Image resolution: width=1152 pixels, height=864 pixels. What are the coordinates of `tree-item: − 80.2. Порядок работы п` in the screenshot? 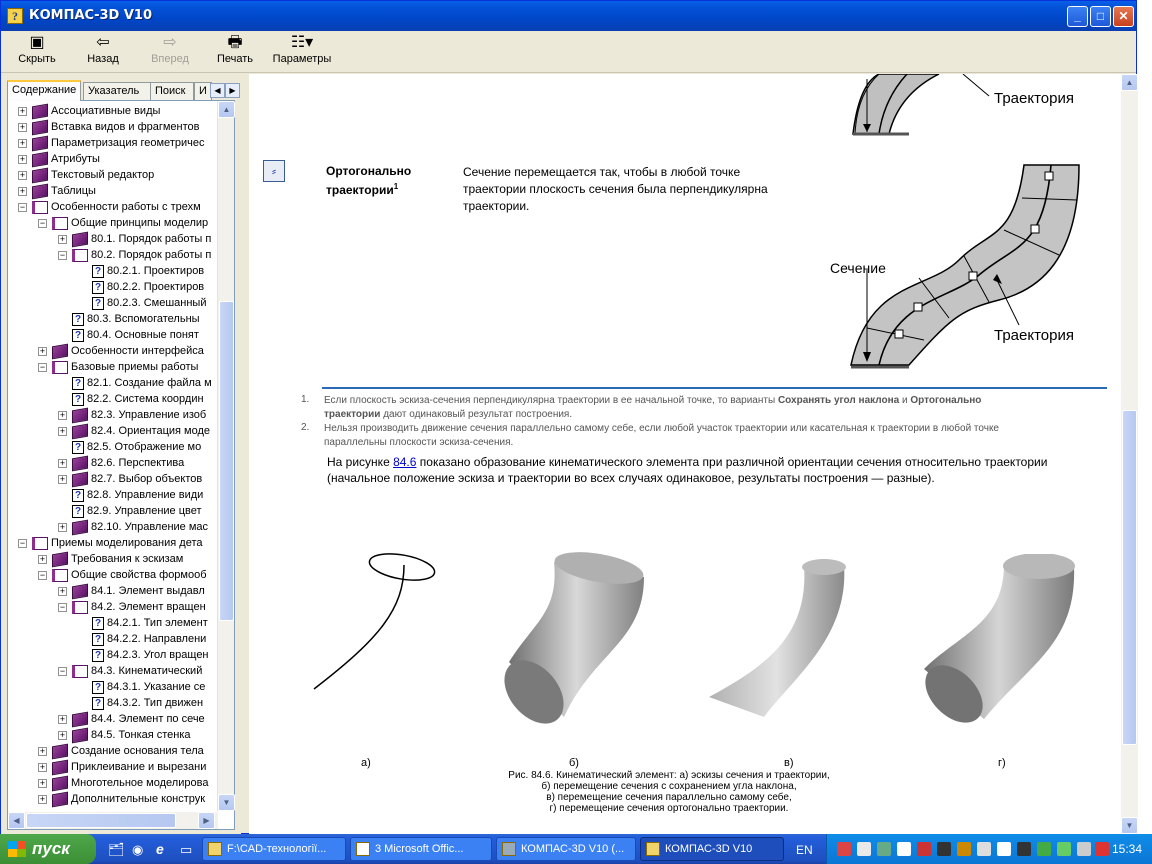 It's located at (134, 255).